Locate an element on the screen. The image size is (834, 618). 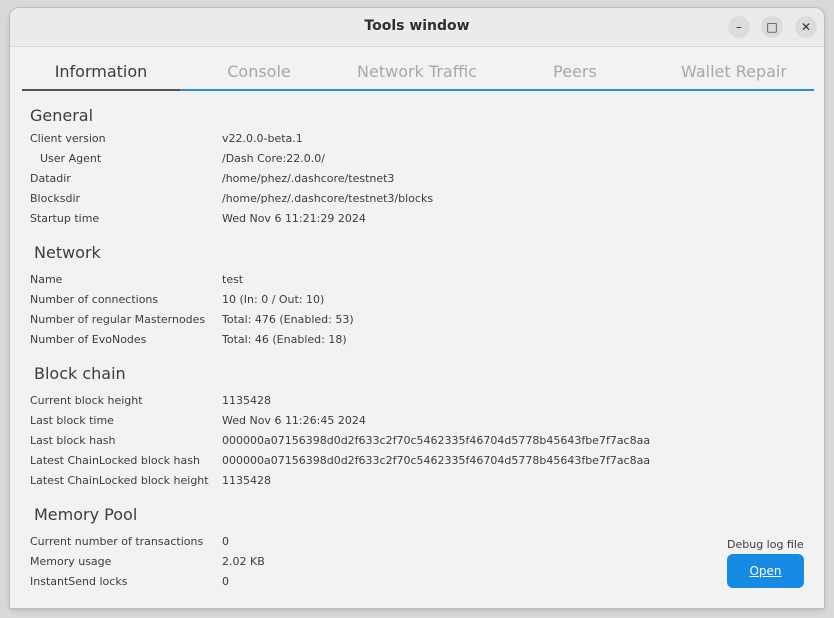
masternodes-value: Total: 476 (Enabled: 53) is located at coordinates (288, 319).